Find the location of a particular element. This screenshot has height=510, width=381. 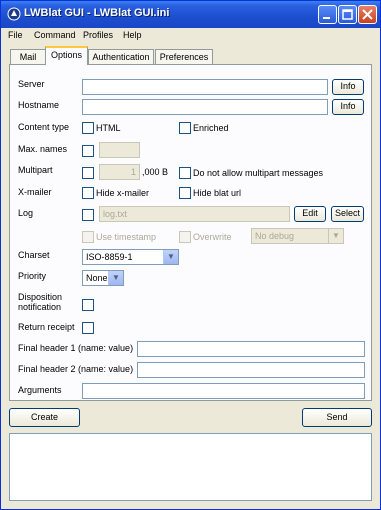

maximize-button is located at coordinates (347, 14).